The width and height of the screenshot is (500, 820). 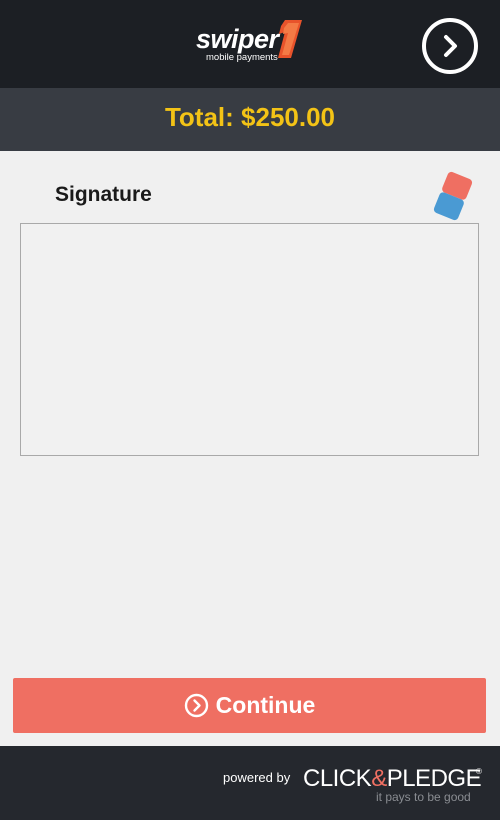 I want to click on logo-subtitle: mobile payments, so click(x=242, y=57).